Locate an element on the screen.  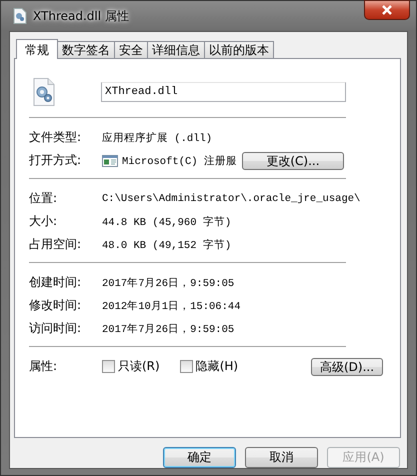
field-label: 创建时间: is located at coordinates (55, 282).